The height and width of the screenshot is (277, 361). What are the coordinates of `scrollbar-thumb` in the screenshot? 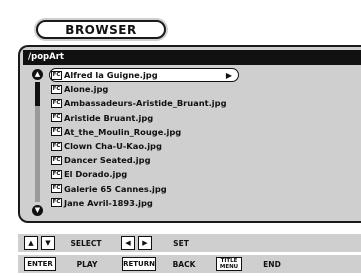 It's located at (37, 94).